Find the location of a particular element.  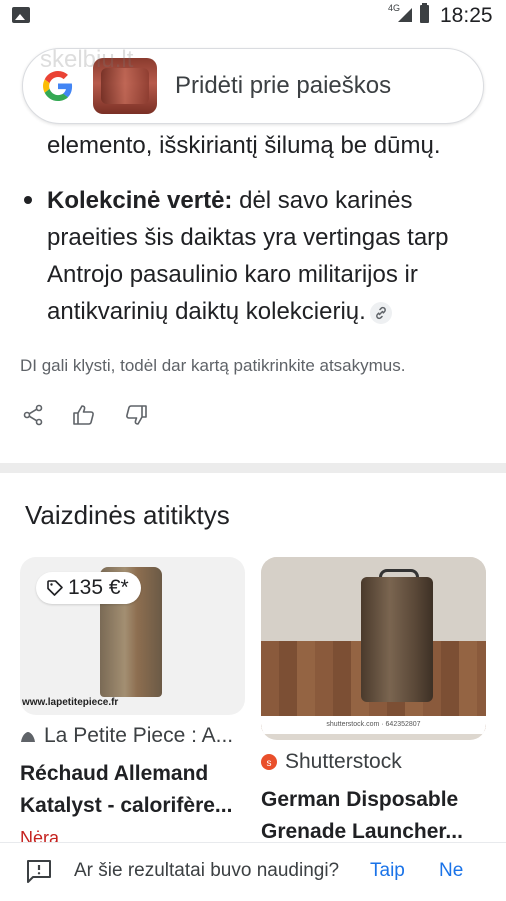

site-favicon-icon is located at coordinates (28, 737).